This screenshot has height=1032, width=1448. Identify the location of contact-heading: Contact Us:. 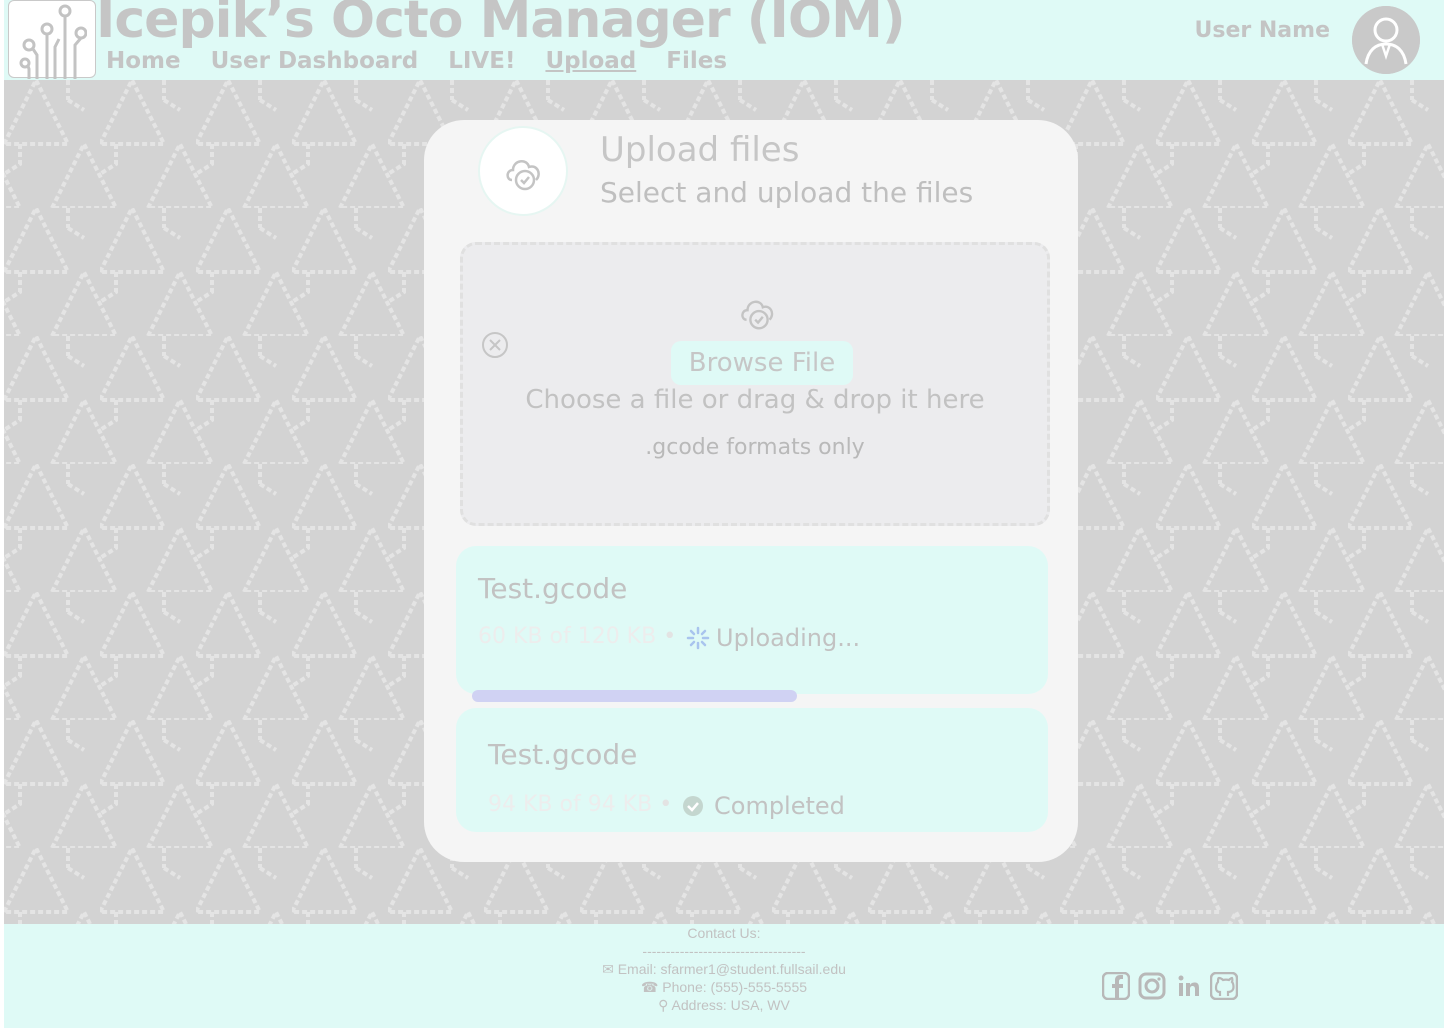
(724, 933).